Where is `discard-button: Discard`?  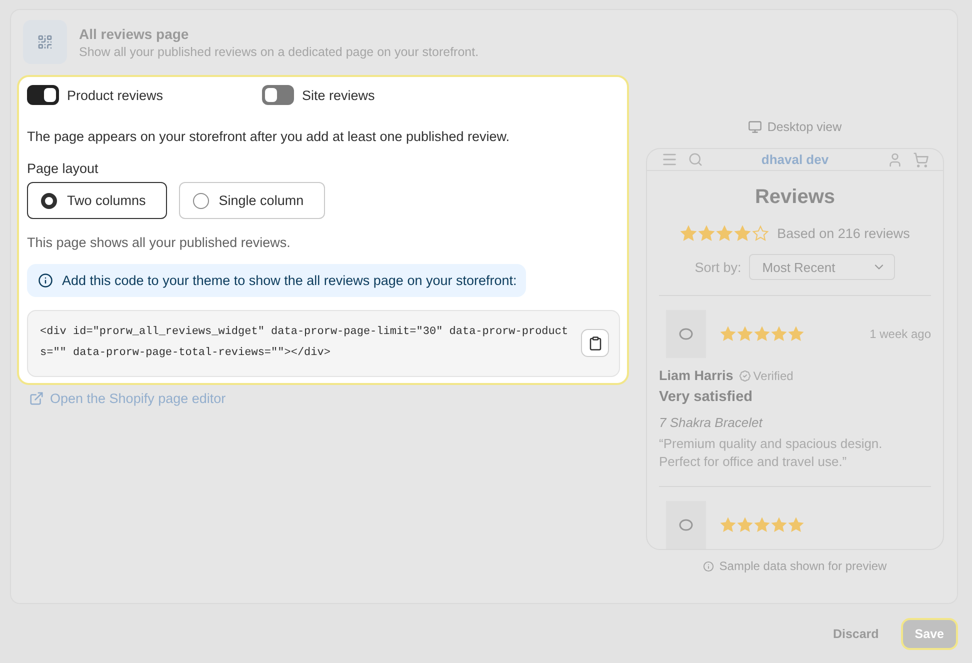
discard-button: Discard is located at coordinates (855, 634).